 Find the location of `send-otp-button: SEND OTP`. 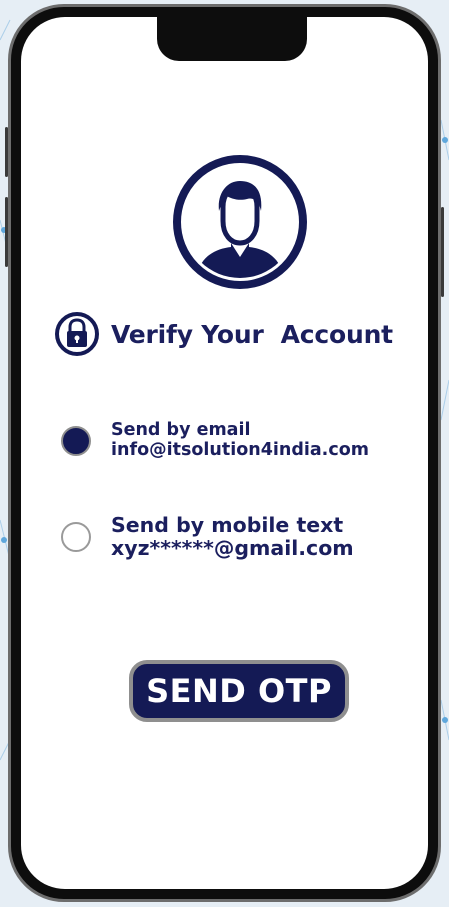

send-otp-button: SEND OTP is located at coordinates (239, 691).